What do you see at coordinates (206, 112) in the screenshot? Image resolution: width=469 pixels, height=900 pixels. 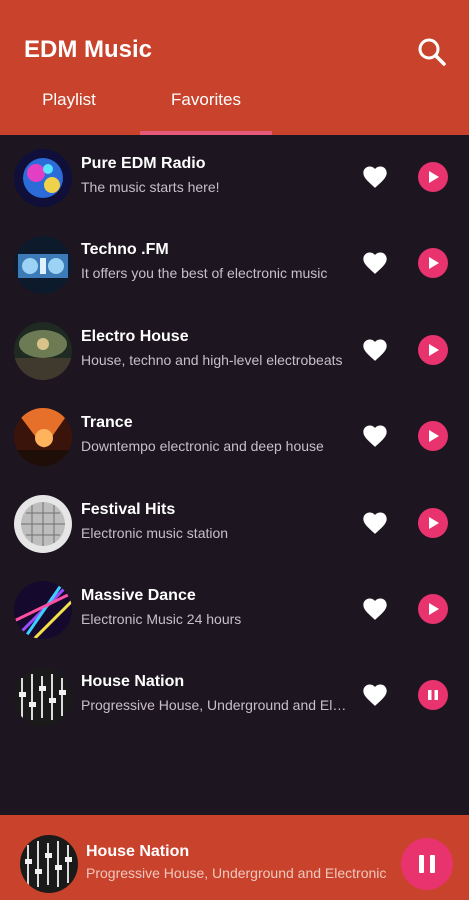 I see `tab-favorites: Favorites` at bounding box center [206, 112].